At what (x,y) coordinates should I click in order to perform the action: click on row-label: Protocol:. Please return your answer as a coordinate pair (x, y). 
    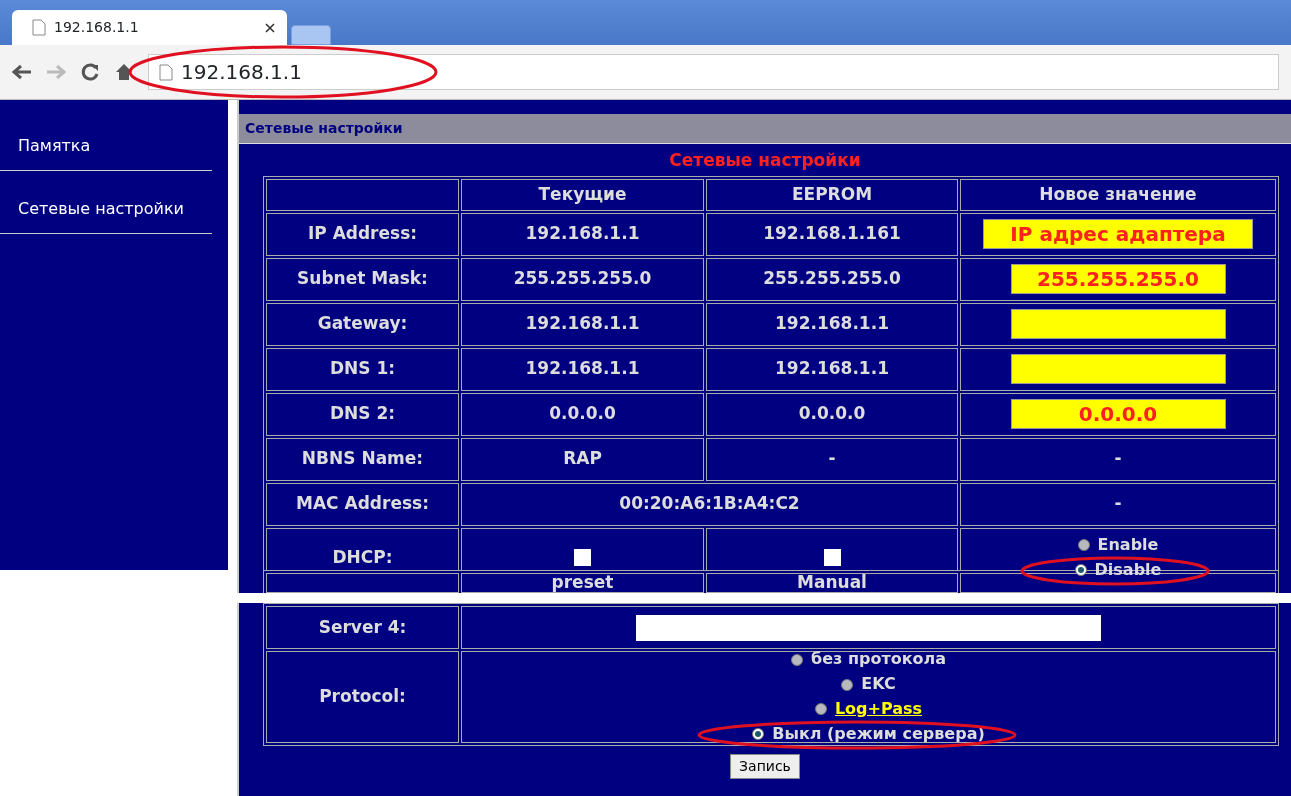
    Looking at the image, I should click on (362, 697).